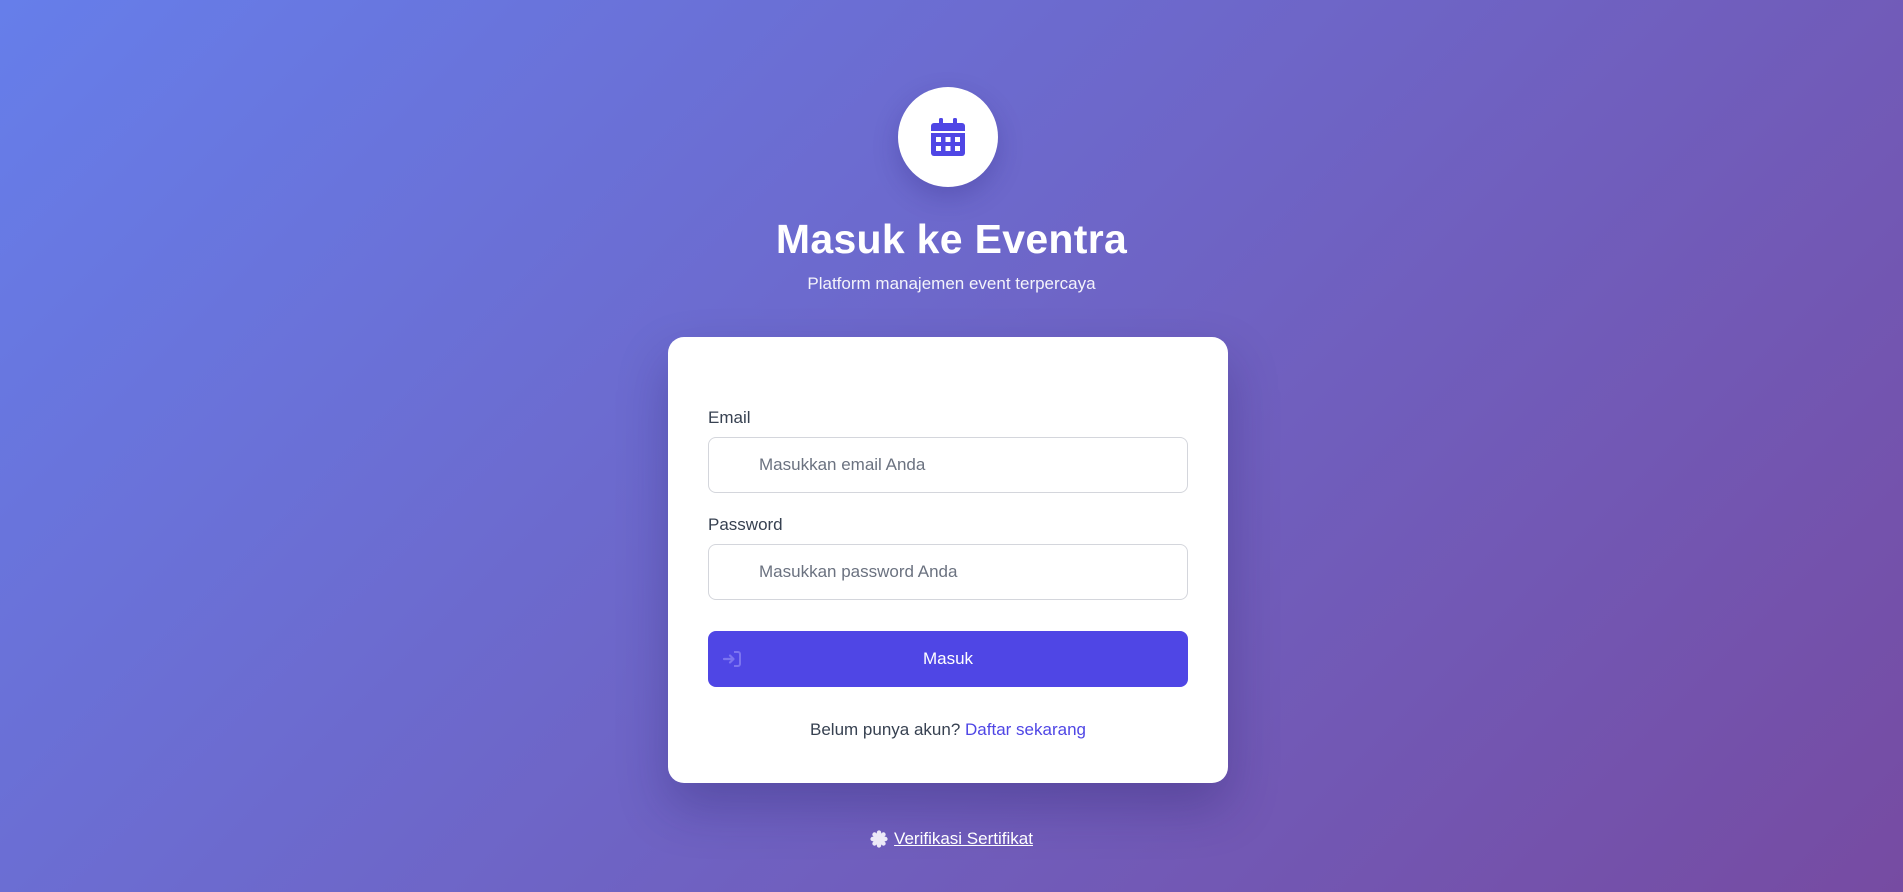 This screenshot has height=892, width=1903. I want to click on login-button-label: Masuk, so click(948, 658).